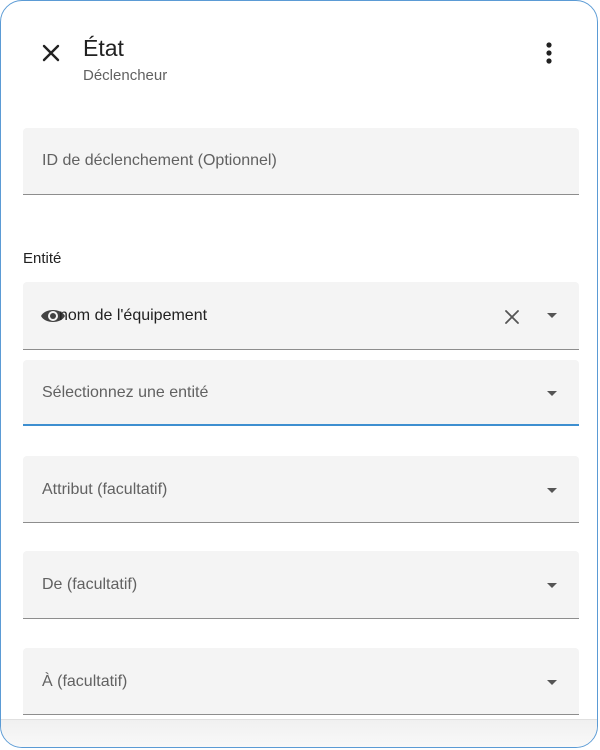 The height and width of the screenshot is (750, 600). Describe the element at coordinates (42, 258) in the screenshot. I see `entity-section-label: Entité` at that location.